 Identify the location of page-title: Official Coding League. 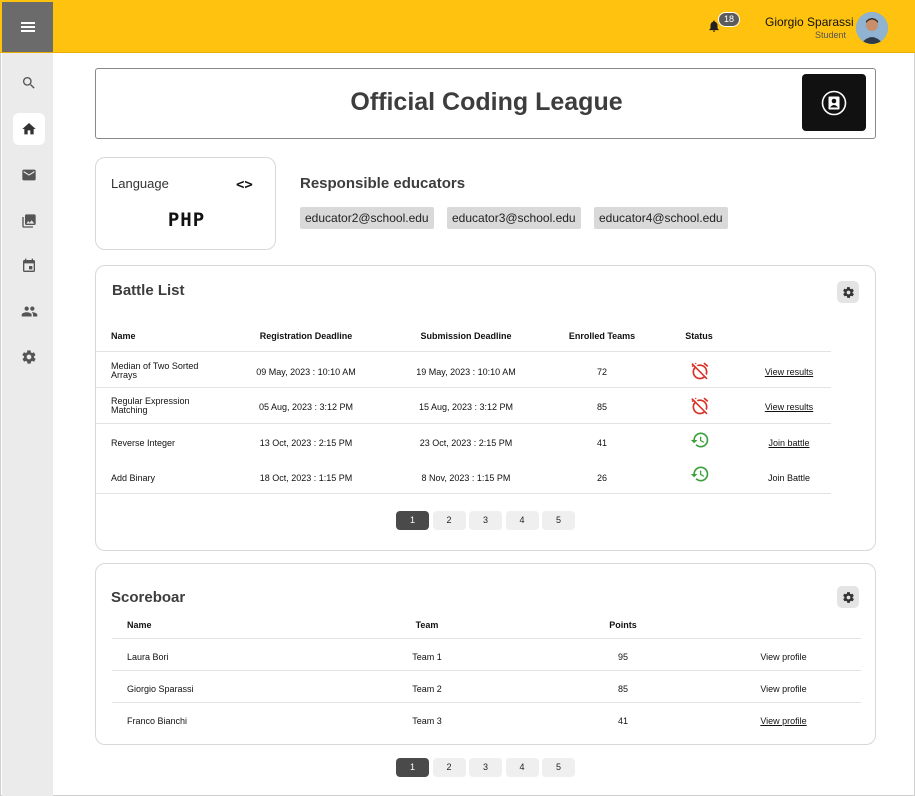
(486, 102).